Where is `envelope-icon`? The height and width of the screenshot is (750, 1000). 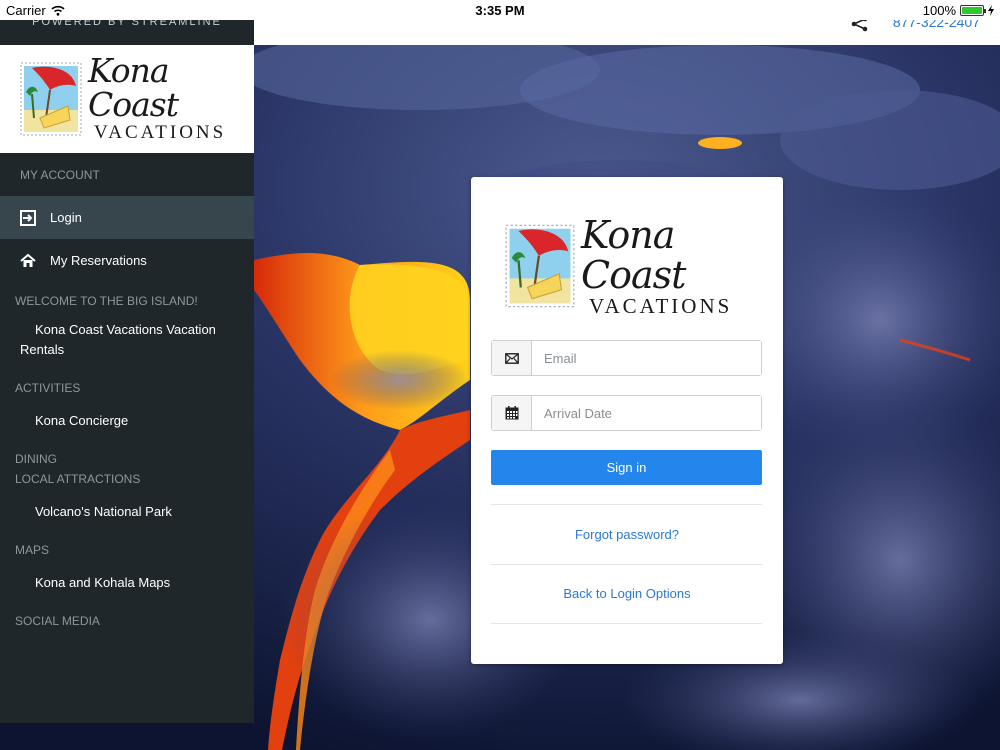
envelope-icon is located at coordinates (511, 358).